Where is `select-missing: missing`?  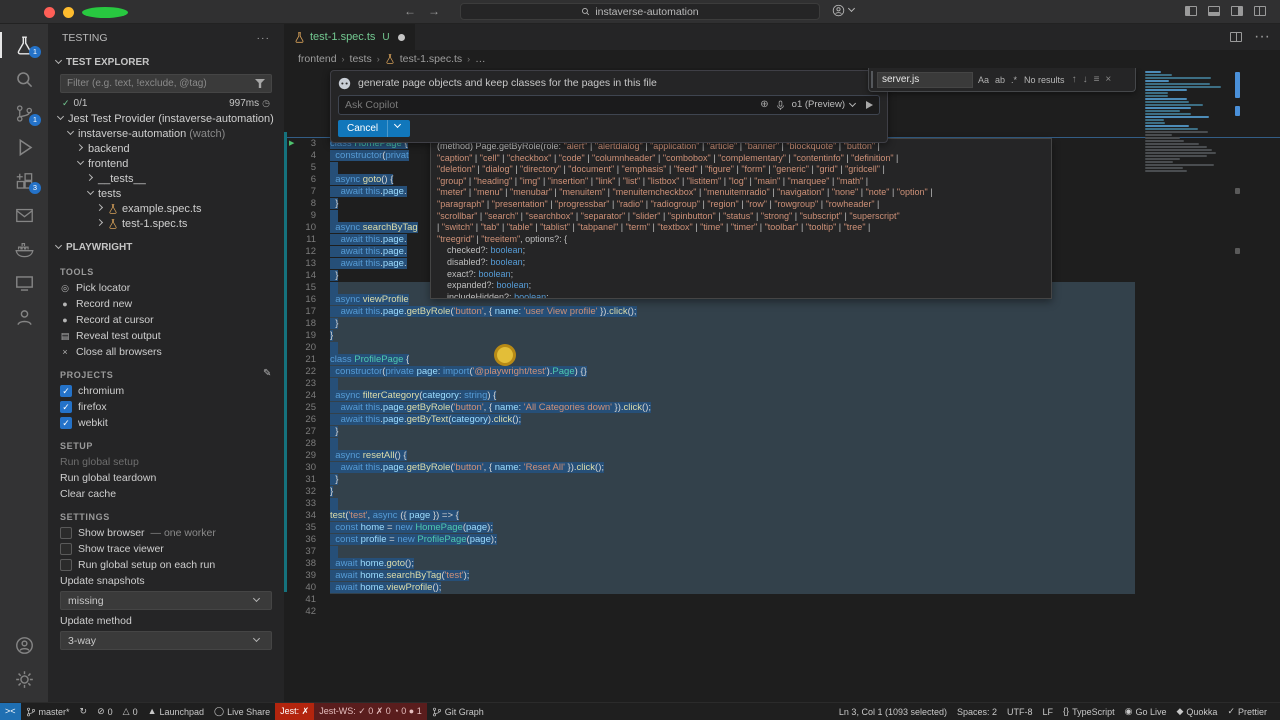 select-missing: missing is located at coordinates (166, 600).